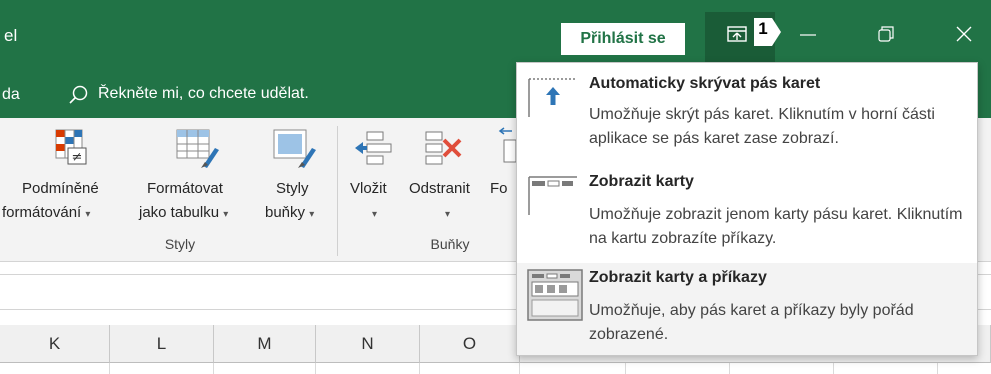 This screenshot has height=374, width=991. I want to click on tell-me-text: Řekněte mi, co chcete udělat., so click(203, 93).